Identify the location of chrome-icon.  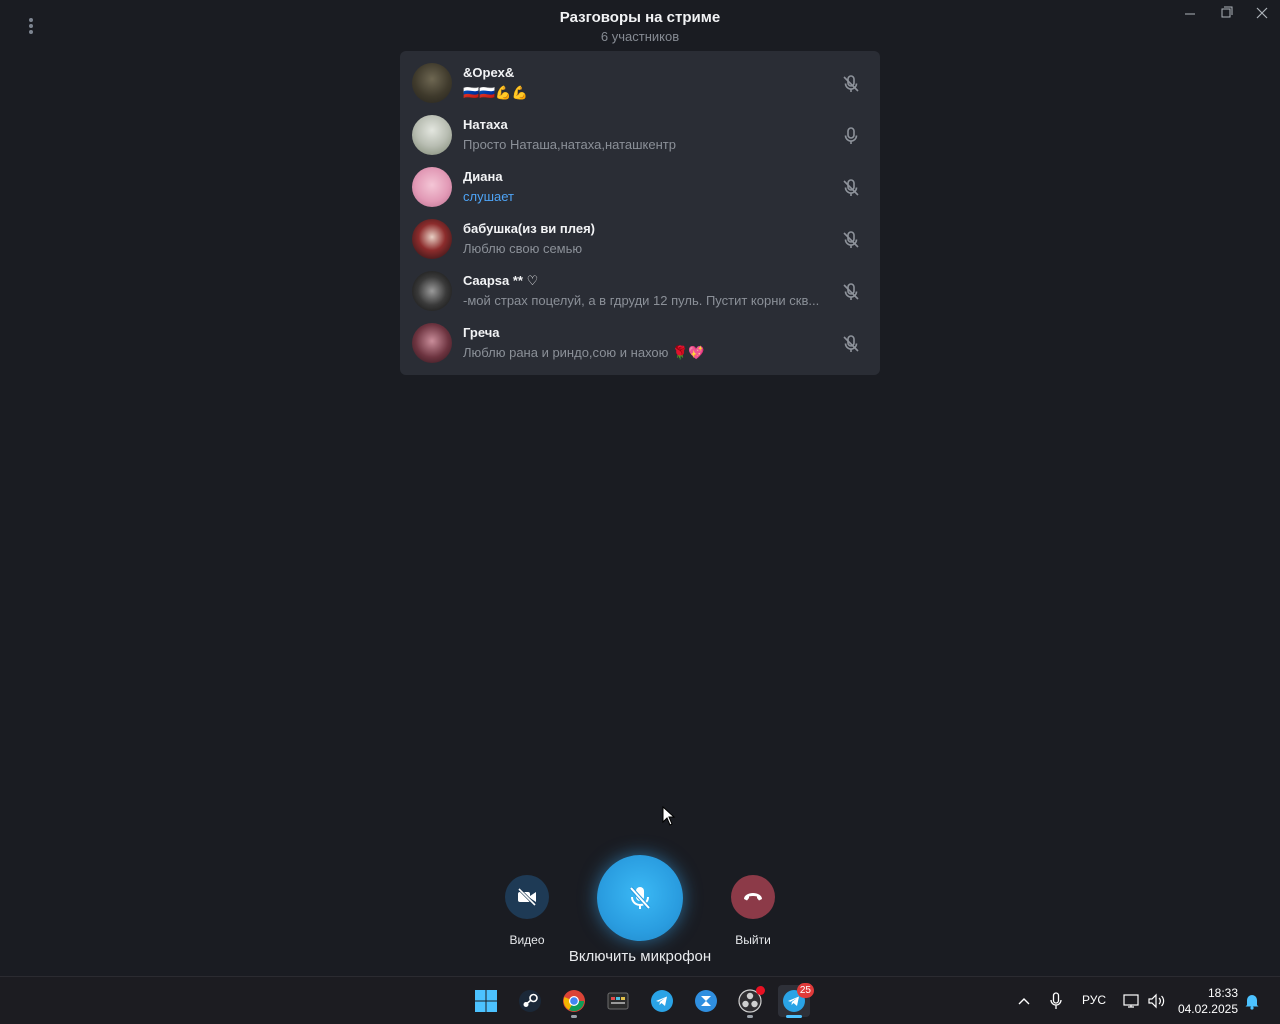
(574, 1001).